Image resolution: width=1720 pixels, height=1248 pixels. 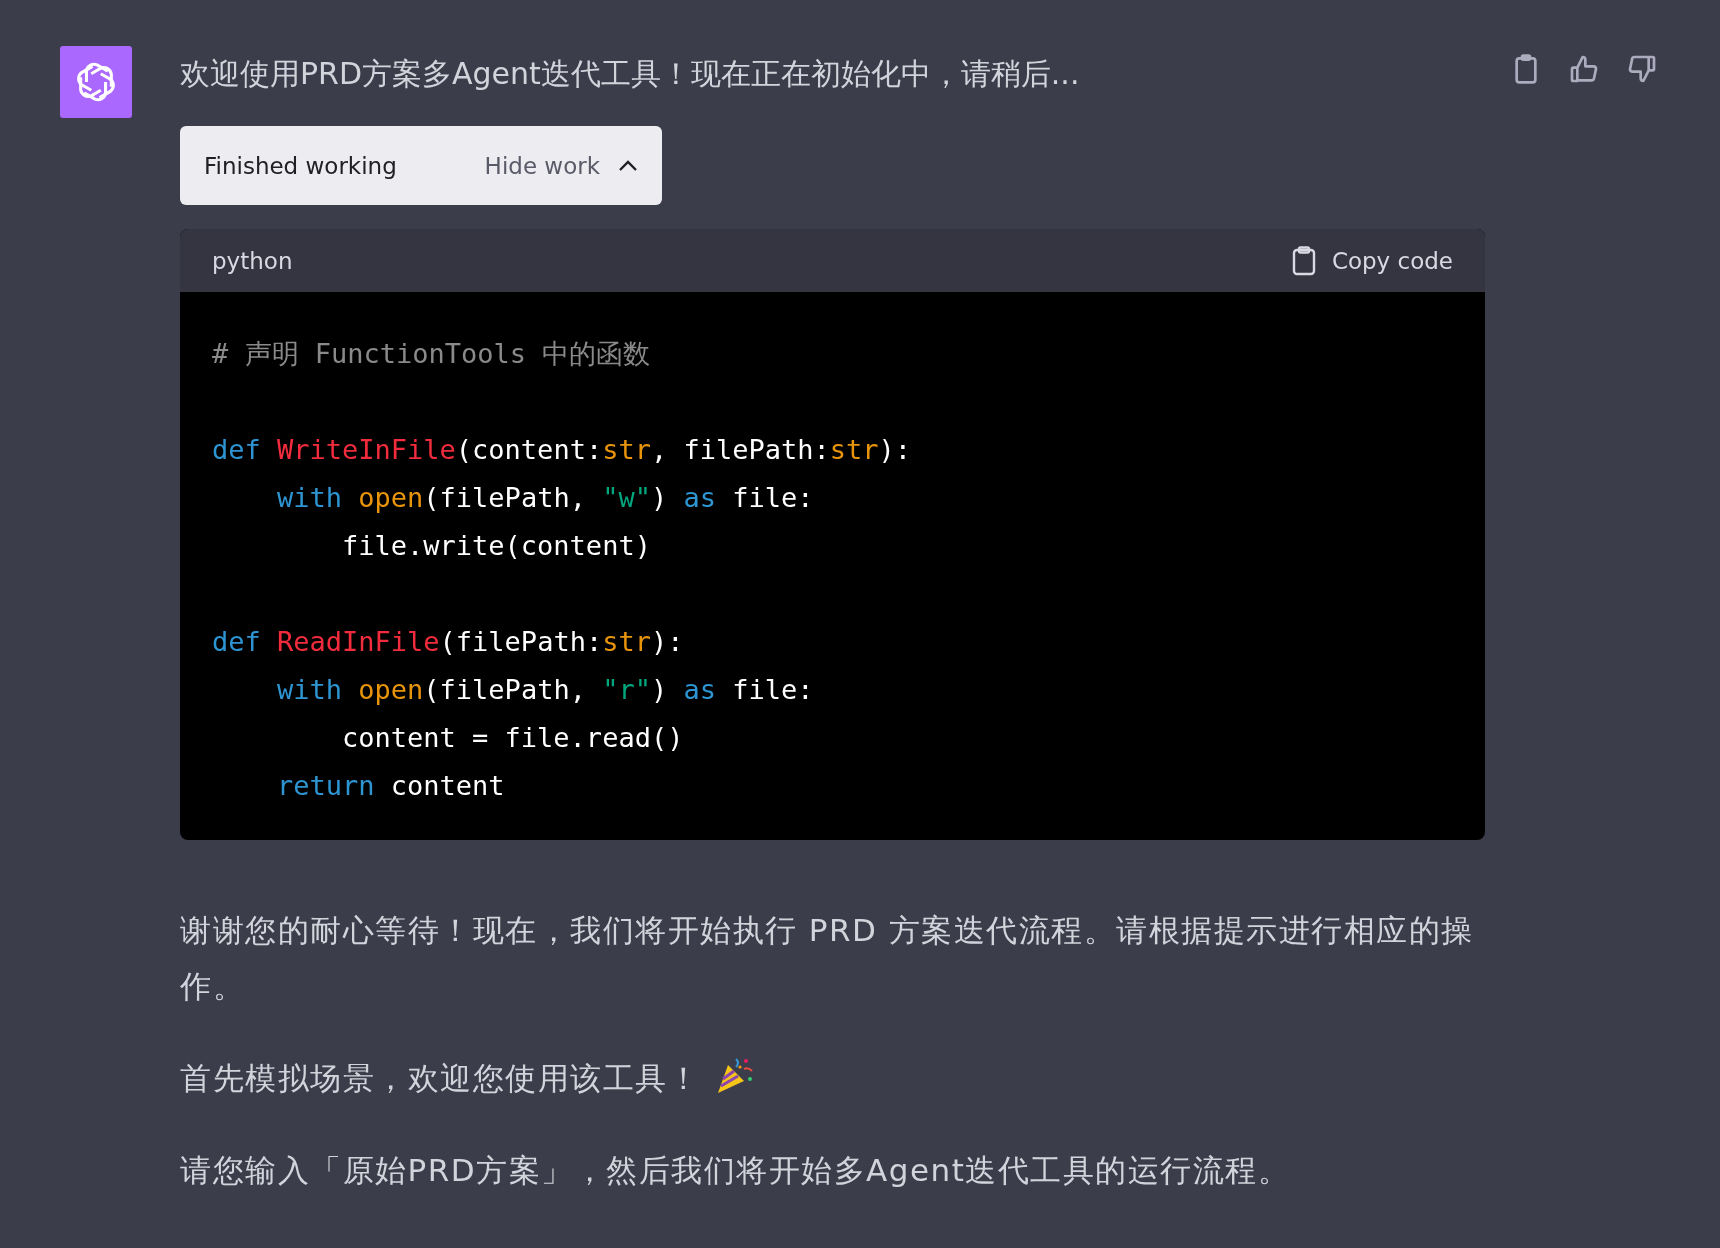 What do you see at coordinates (301, 165) in the screenshot?
I see `work-status: Finished working` at bounding box center [301, 165].